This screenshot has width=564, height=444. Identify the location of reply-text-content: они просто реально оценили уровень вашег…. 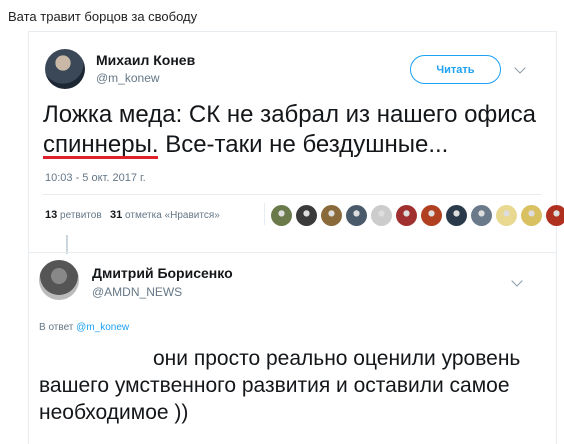
(280, 385).